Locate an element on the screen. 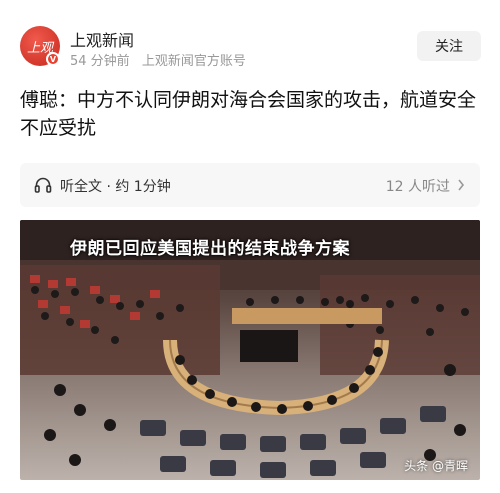  listen-full-text-bar: 听全文 · 约 1分钟 12 人听过 is located at coordinates (250, 185).